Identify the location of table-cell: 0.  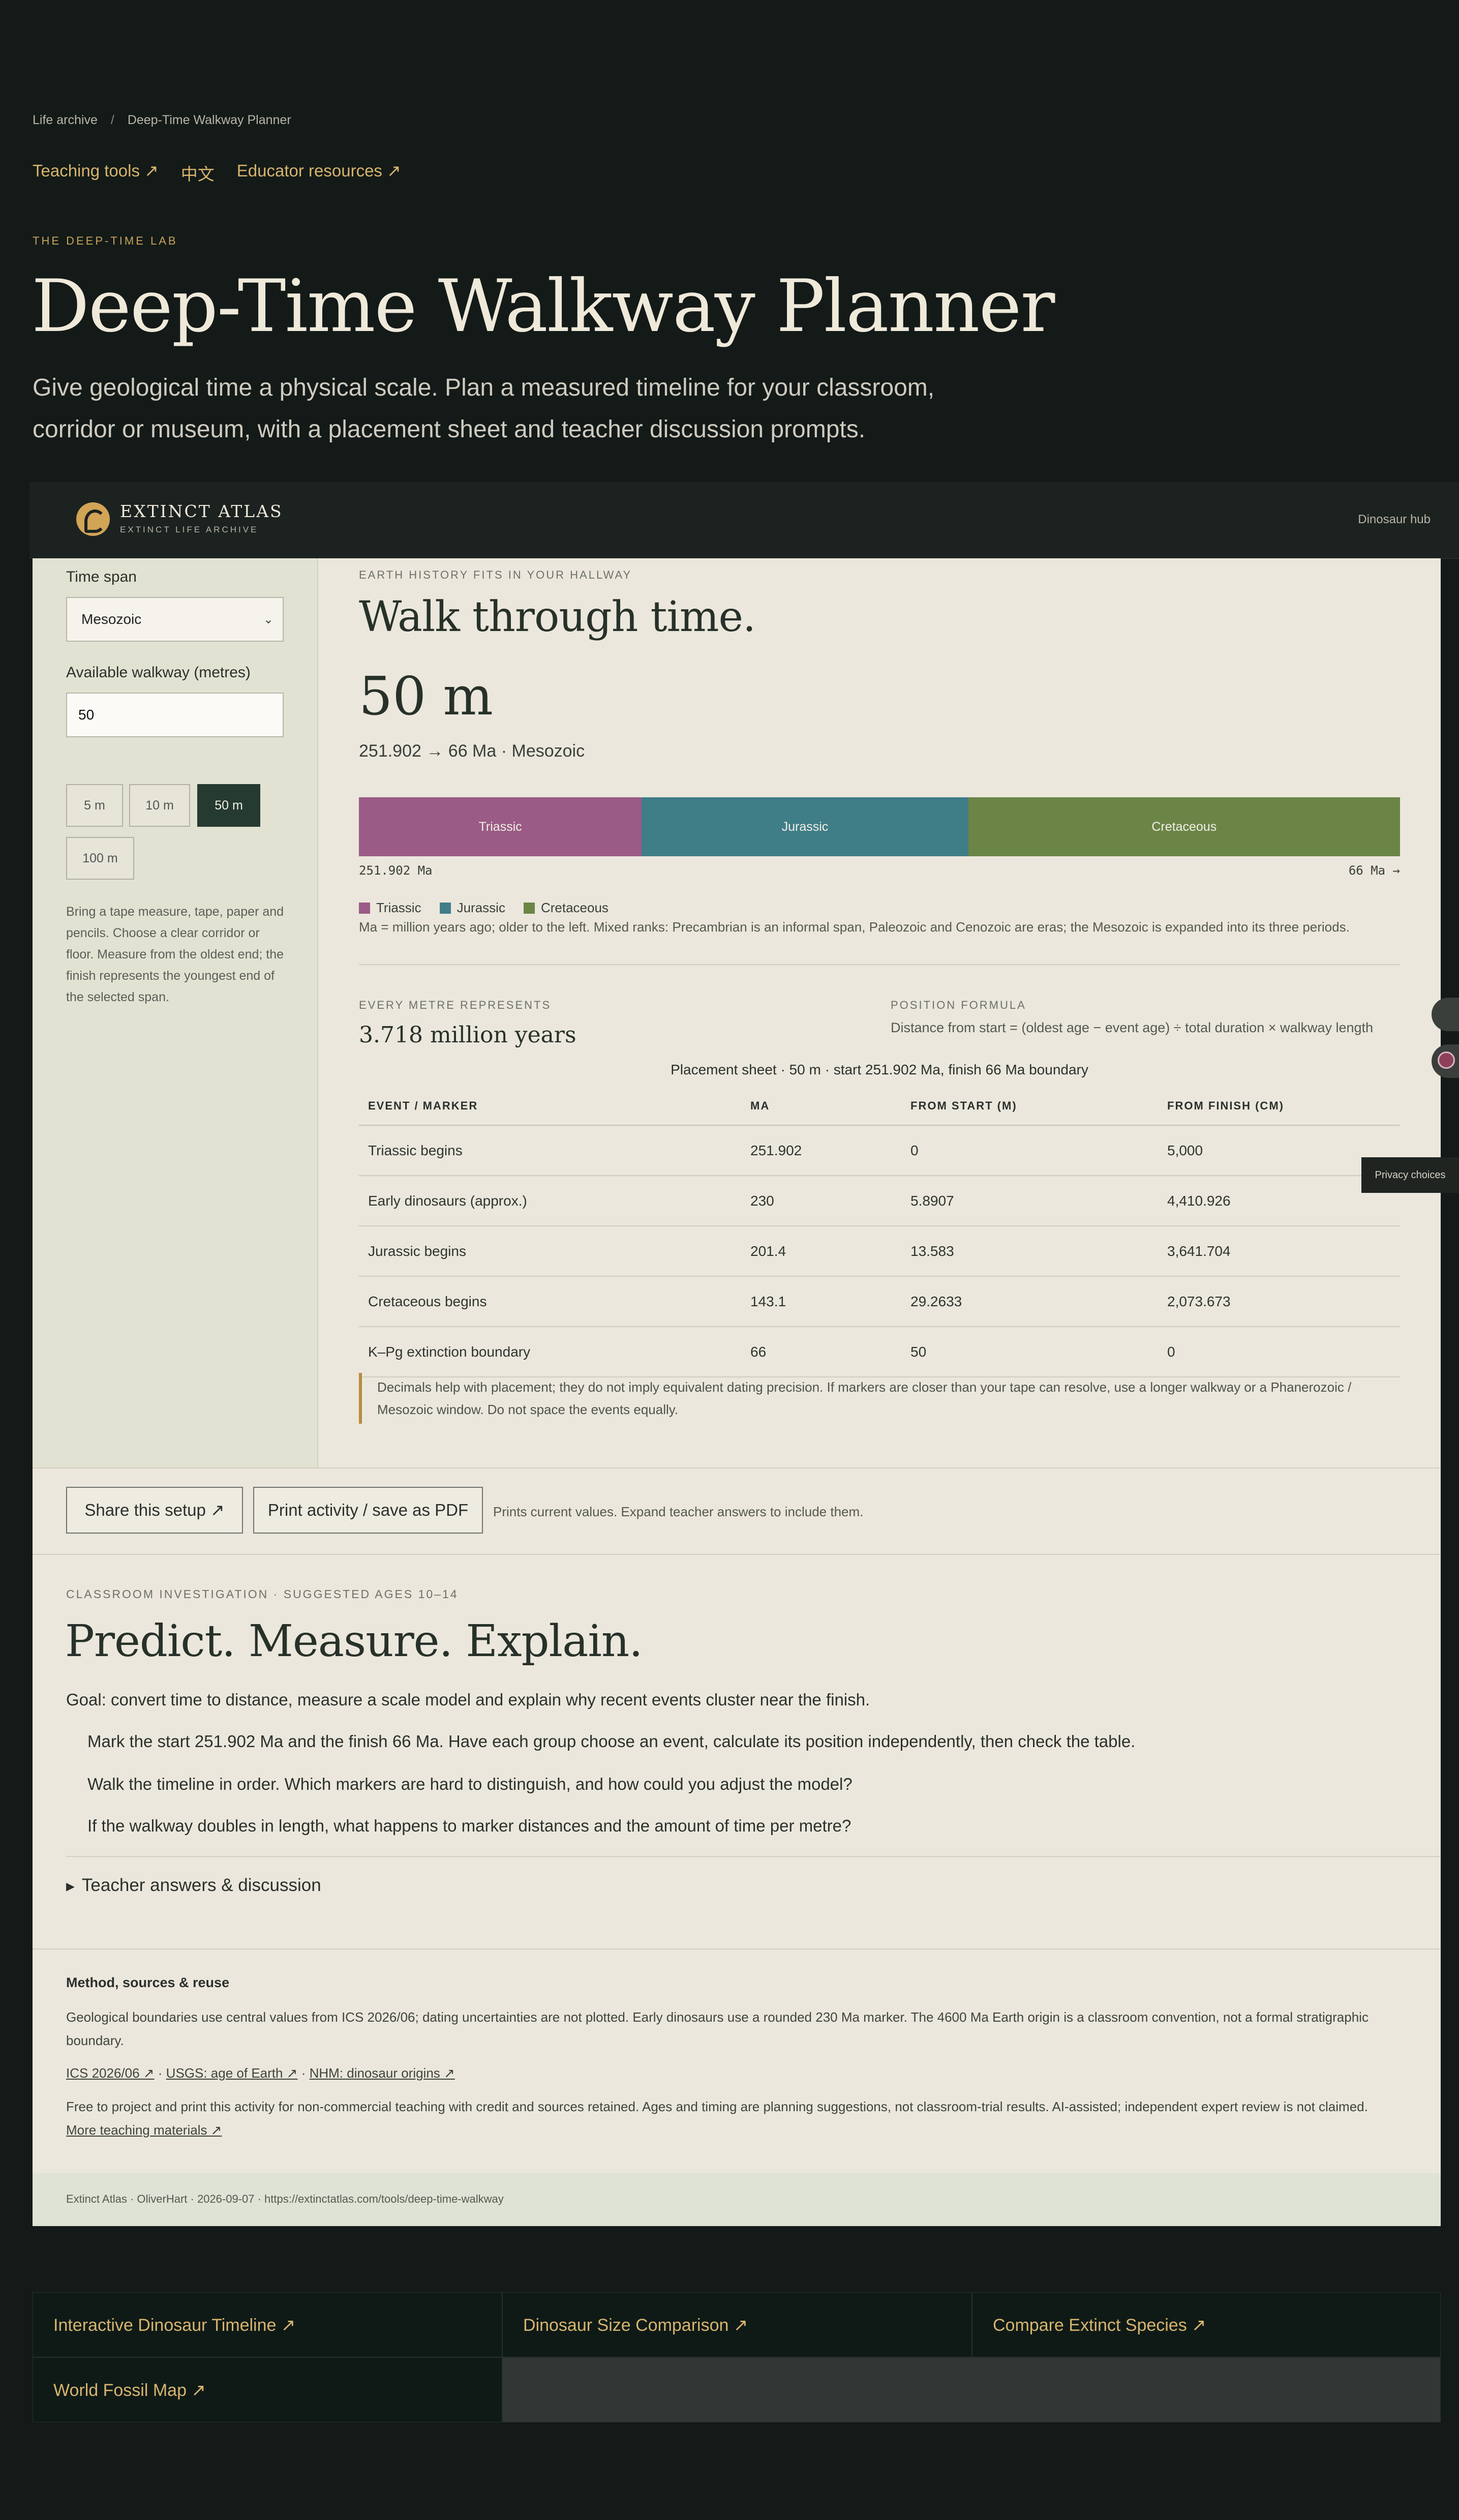
(1279, 1352).